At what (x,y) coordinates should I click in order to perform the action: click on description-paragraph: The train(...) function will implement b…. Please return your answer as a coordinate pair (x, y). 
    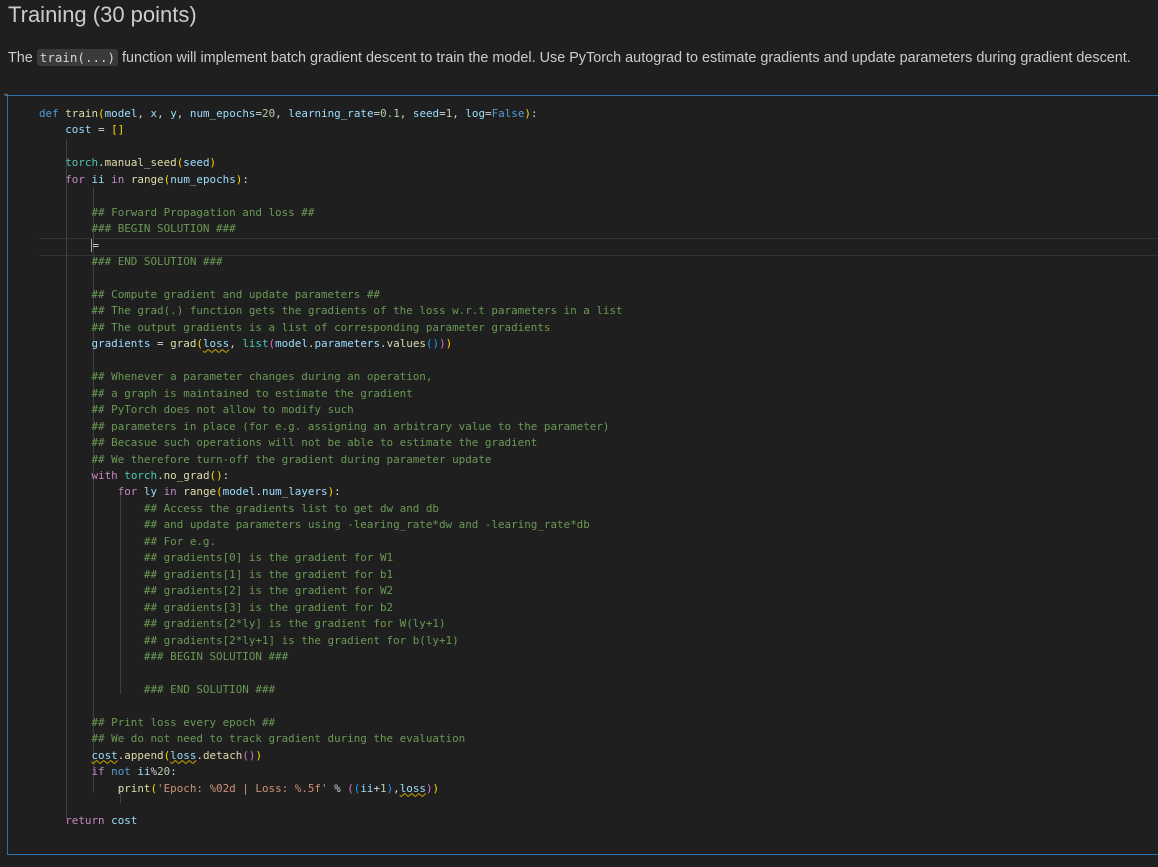
    Looking at the image, I should click on (569, 57).